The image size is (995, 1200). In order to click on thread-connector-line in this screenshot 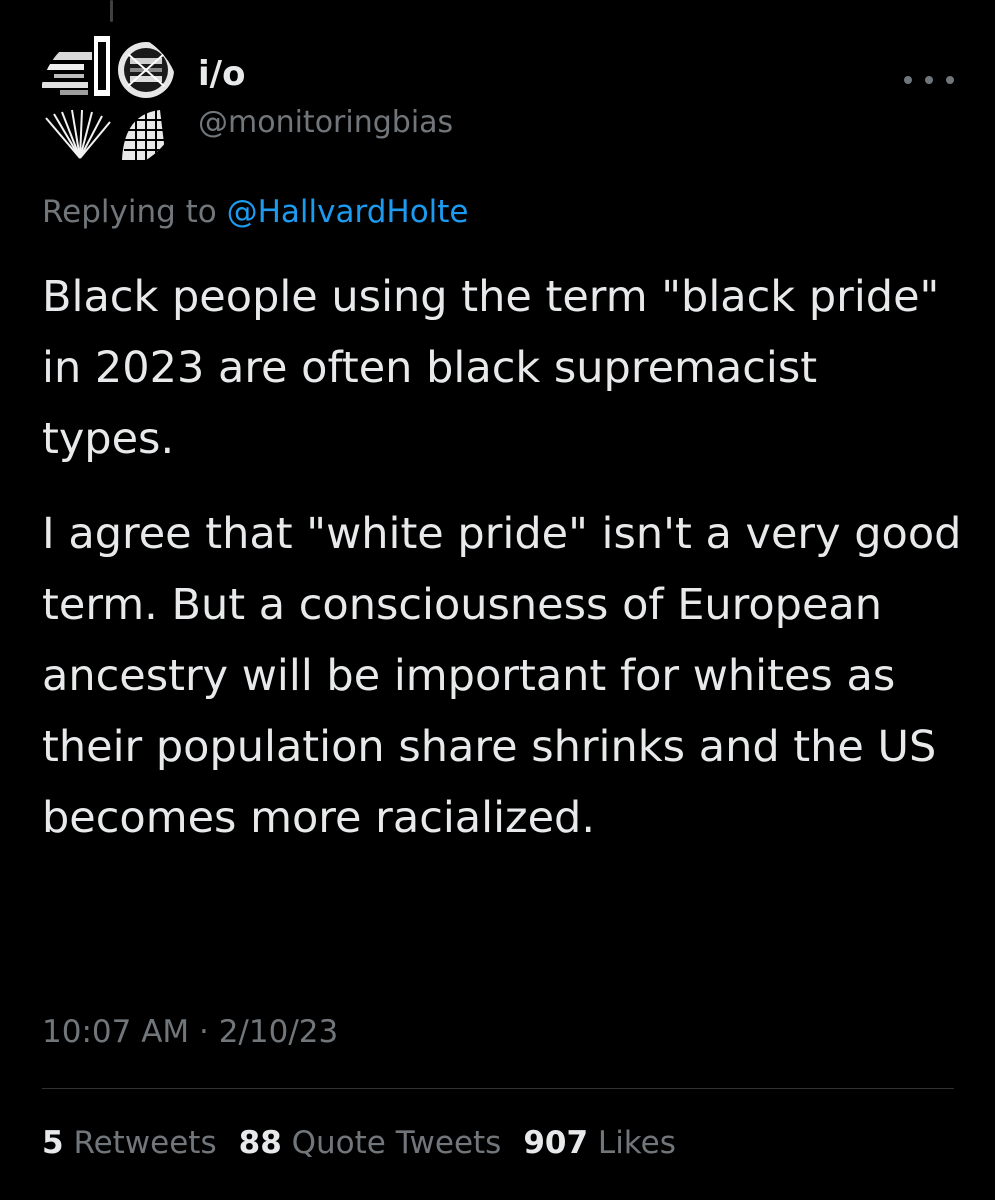, I will do `click(111, 11)`.